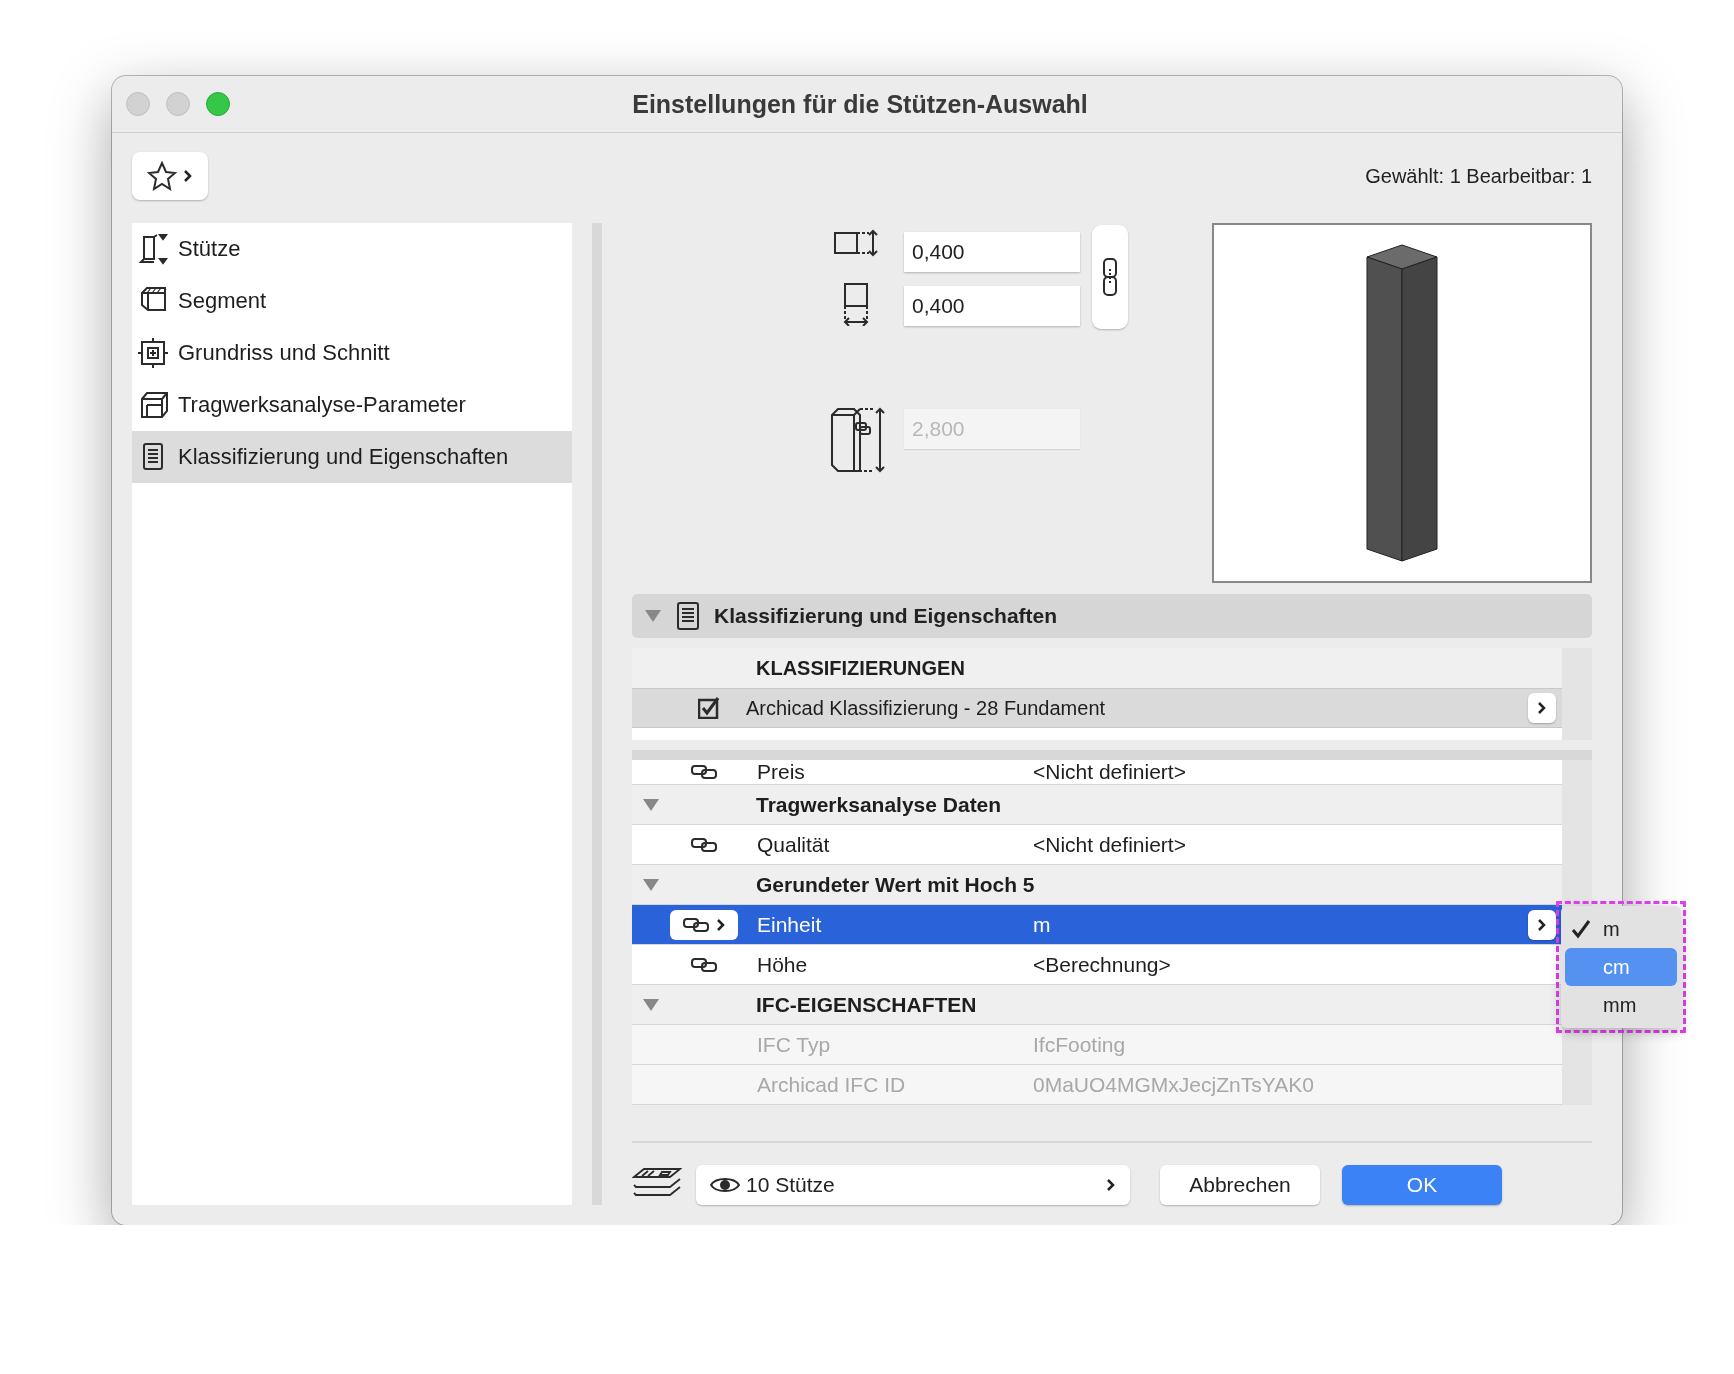 The width and height of the screenshot is (1734, 1374). What do you see at coordinates (1240, 1185) in the screenshot?
I see `cancel-button: Abbrechen` at bounding box center [1240, 1185].